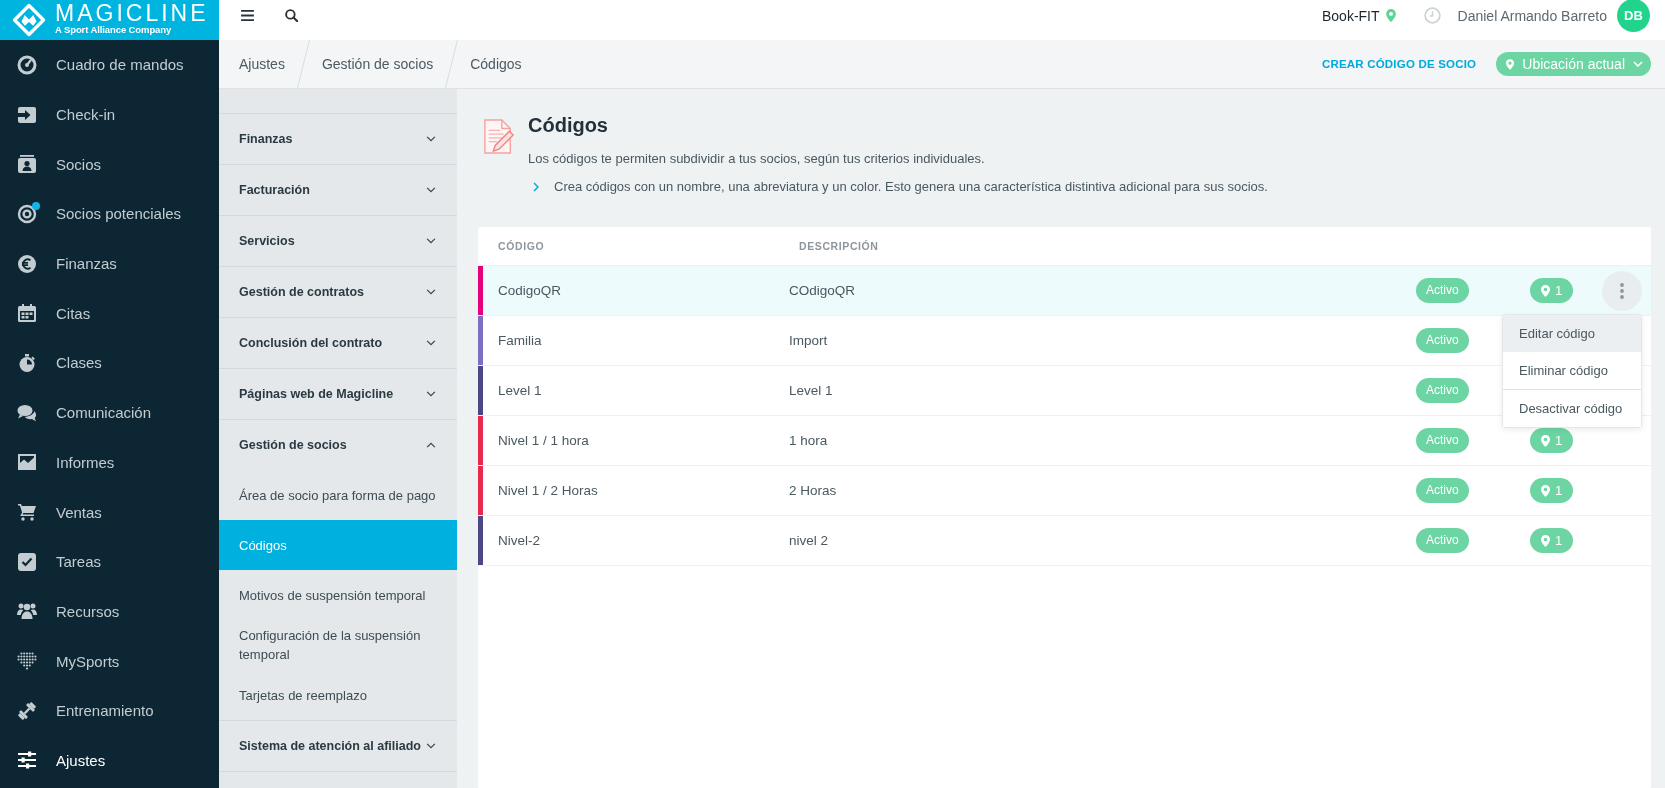 Image resolution: width=1665 pixels, height=788 pixels. I want to click on menu-item: Desactivar código, so click(1572, 408).